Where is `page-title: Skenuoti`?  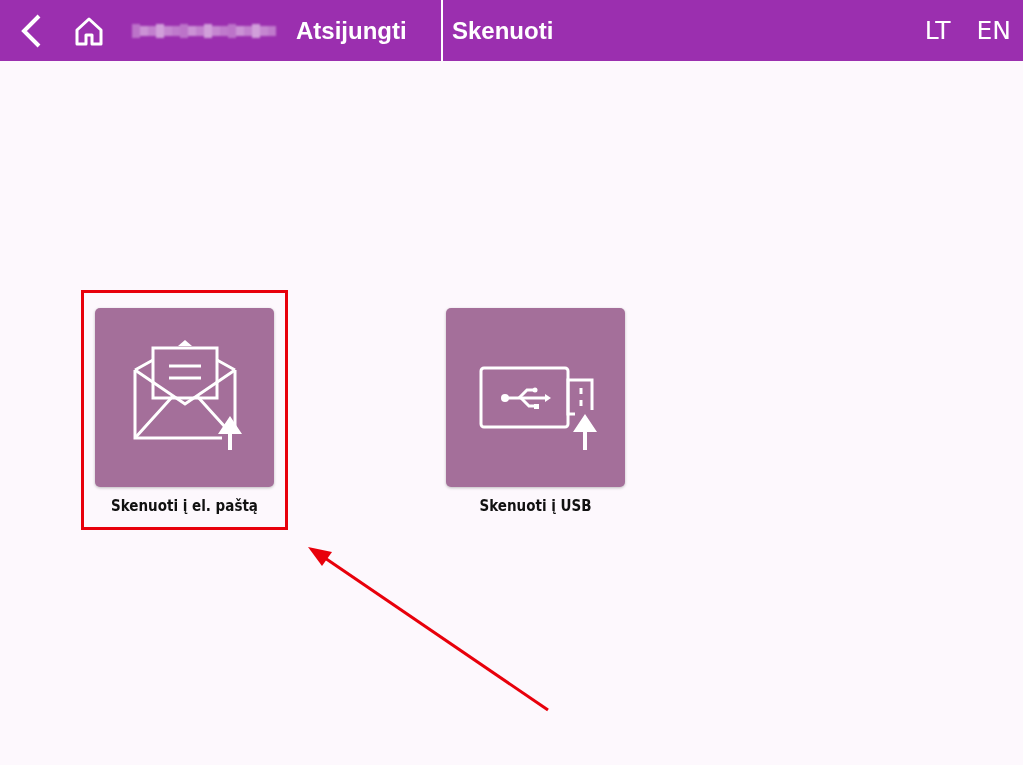 page-title: Skenuoti is located at coordinates (503, 30).